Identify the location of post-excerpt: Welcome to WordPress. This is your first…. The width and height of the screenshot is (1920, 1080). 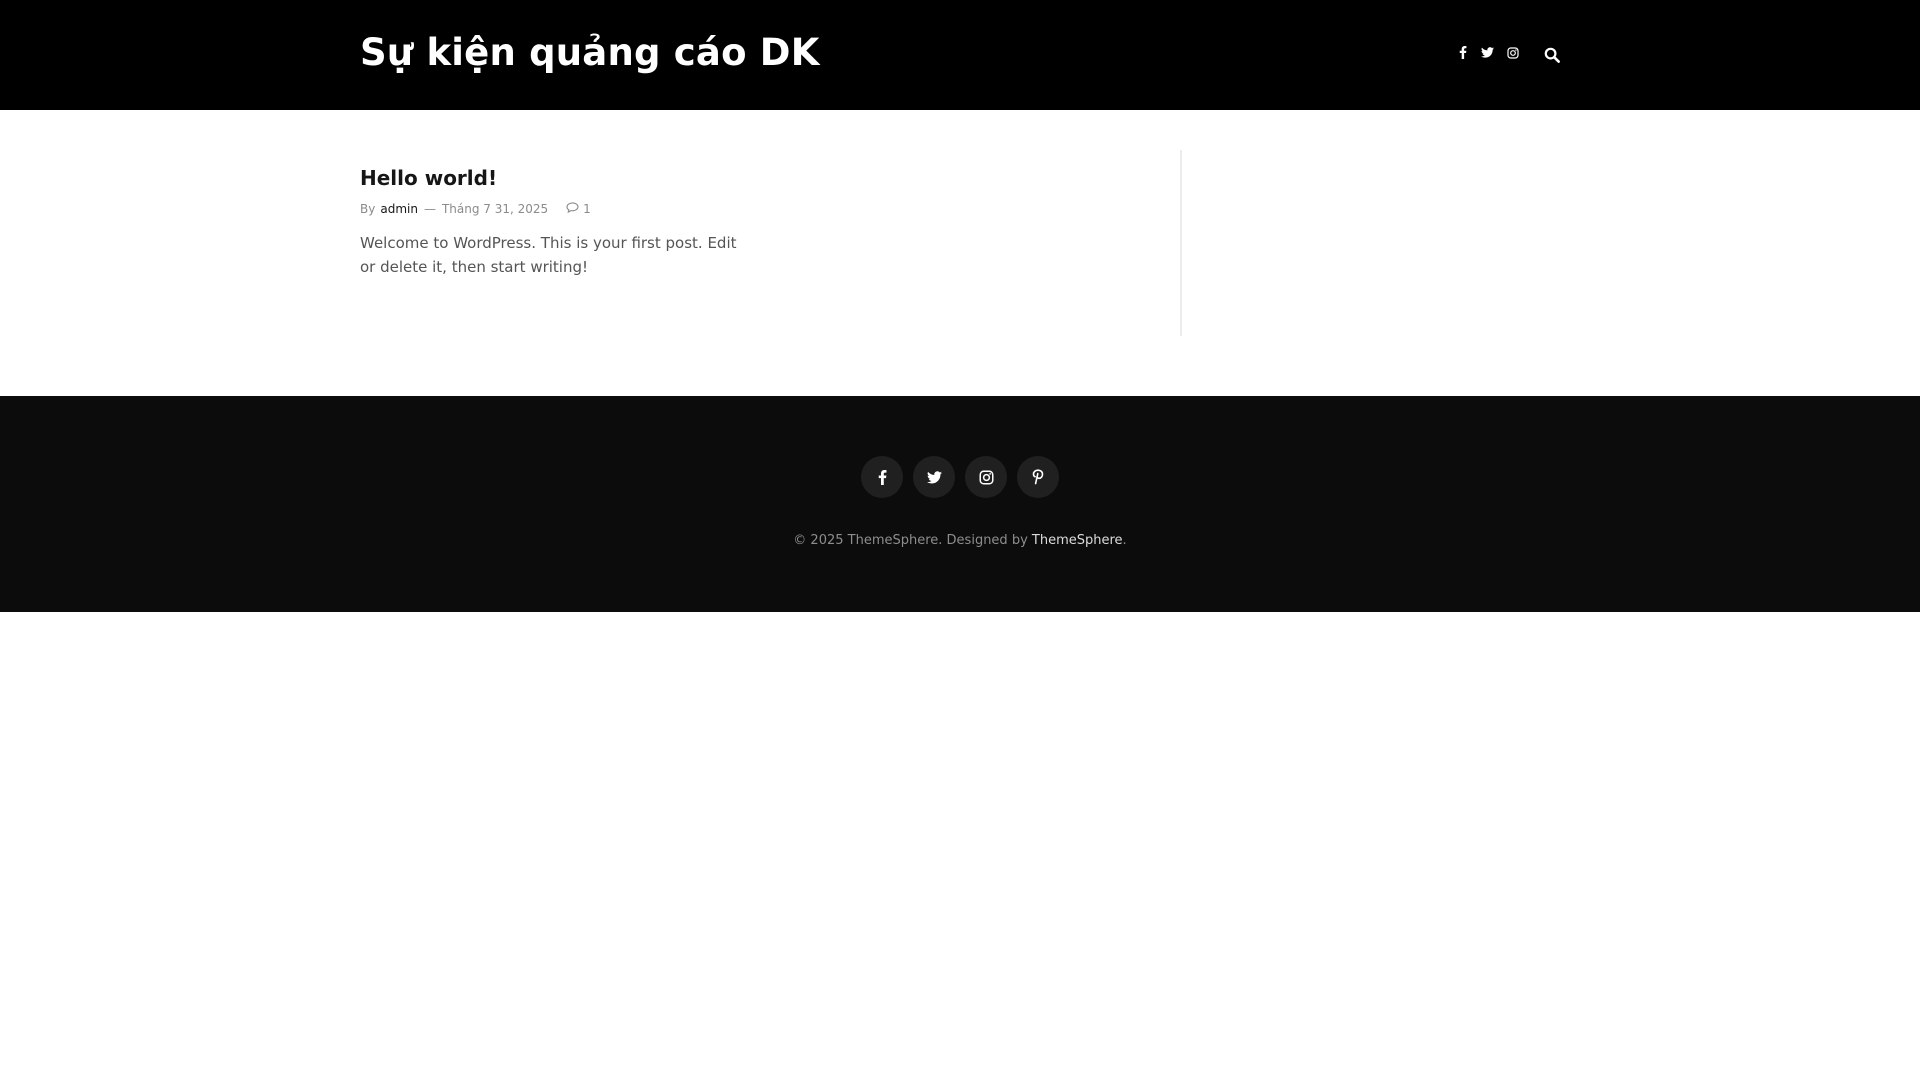
(548, 255).